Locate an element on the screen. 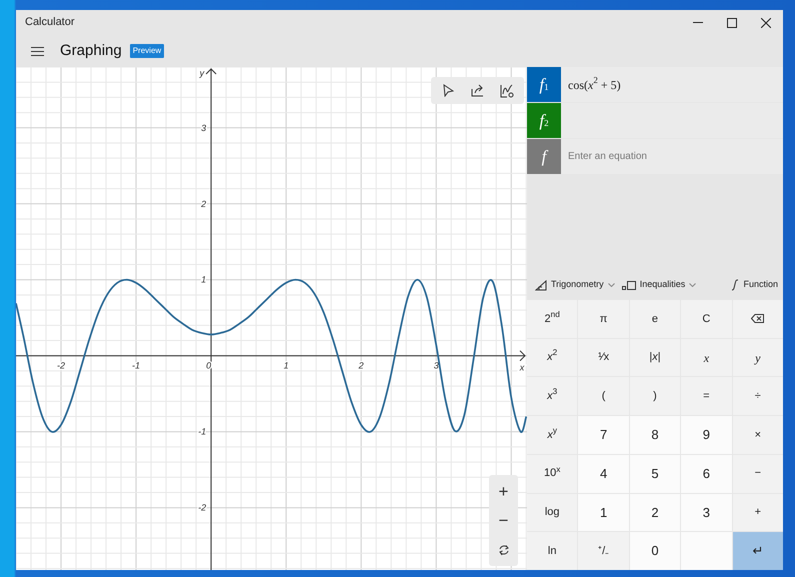 The image size is (795, 577). equation-row: f Enter an equation is located at coordinates (655, 156).